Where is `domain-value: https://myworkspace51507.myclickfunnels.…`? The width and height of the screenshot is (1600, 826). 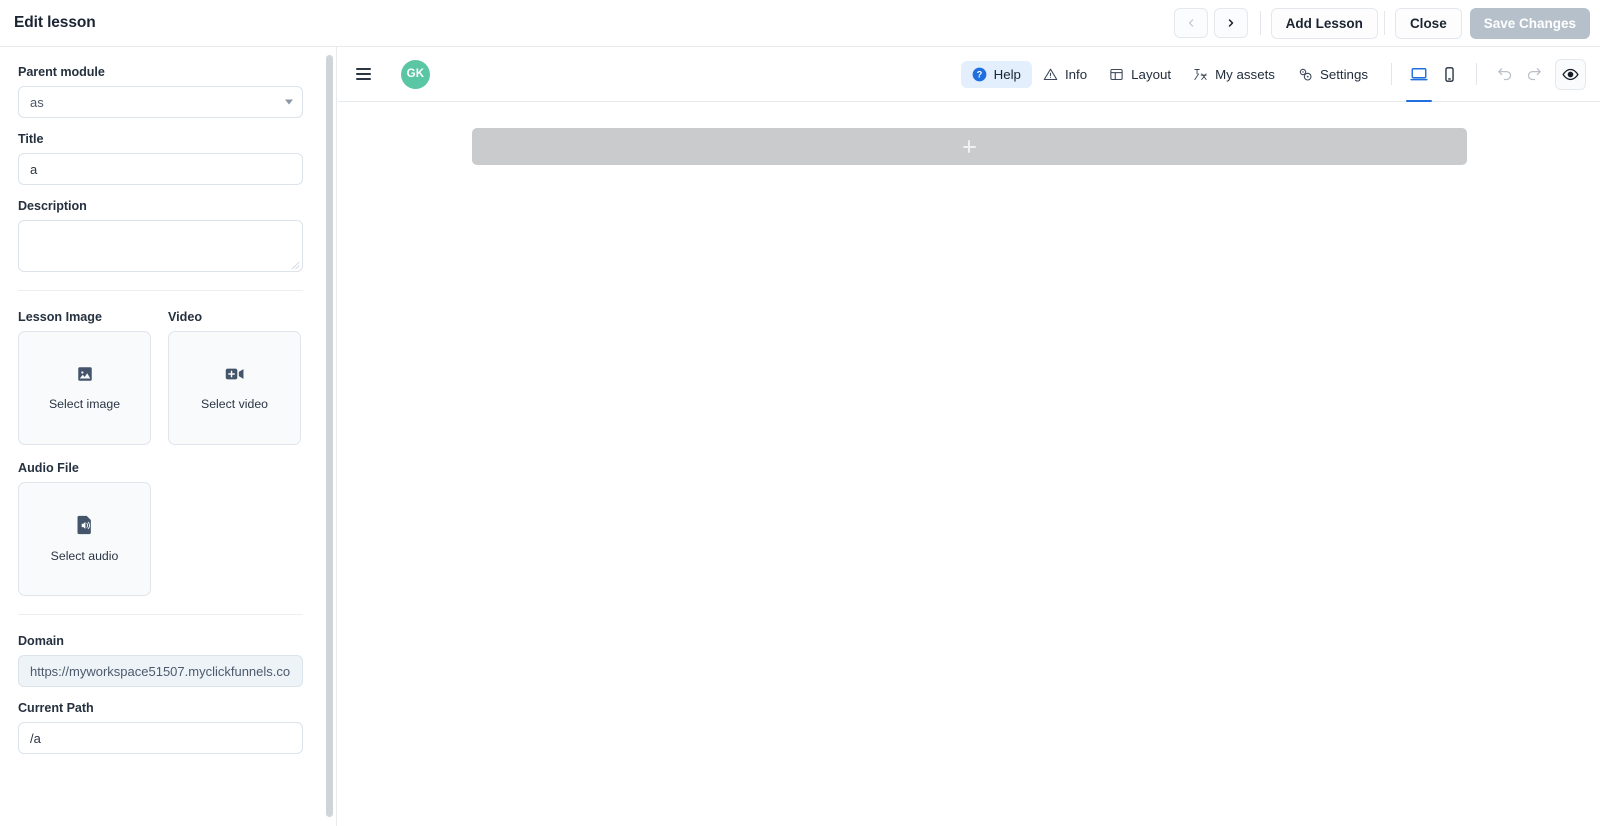
domain-value: https://myworkspace51507.myclickfunnels.… is located at coordinates (160, 671).